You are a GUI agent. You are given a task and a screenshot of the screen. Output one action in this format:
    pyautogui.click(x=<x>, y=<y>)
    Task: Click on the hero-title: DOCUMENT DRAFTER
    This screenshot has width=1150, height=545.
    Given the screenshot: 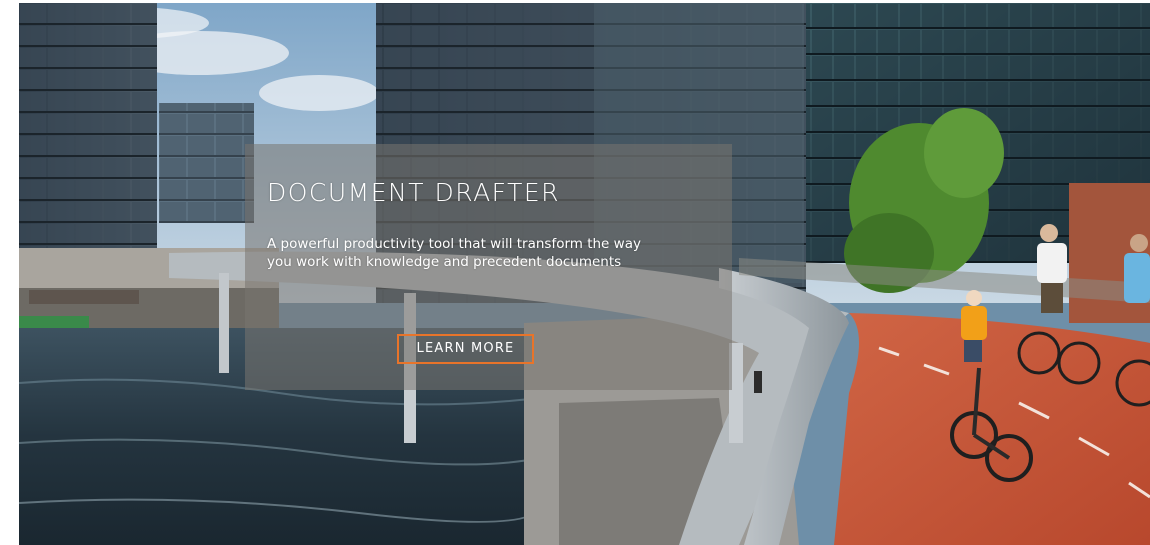 What is the action you would take?
    pyautogui.click(x=414, y=192)
    